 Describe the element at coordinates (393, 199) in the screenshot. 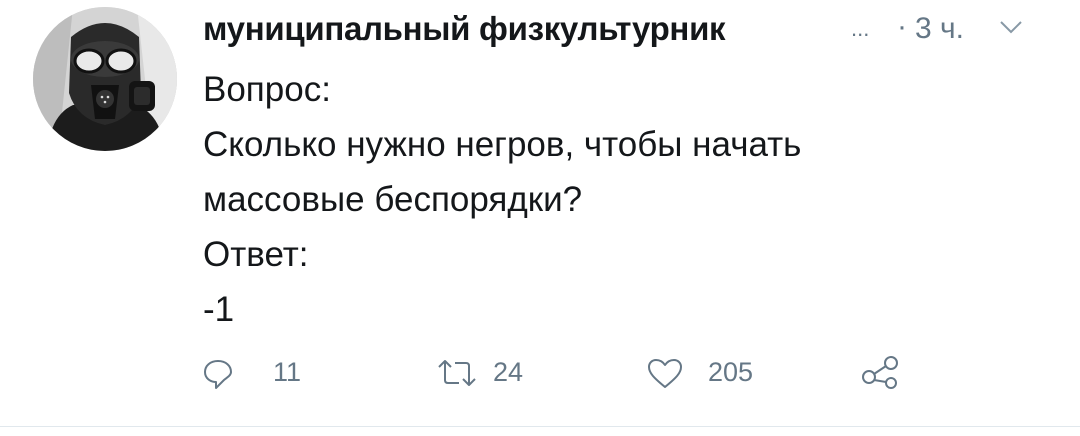

I see `tweet-line: массовые беспорядки?` at that location.